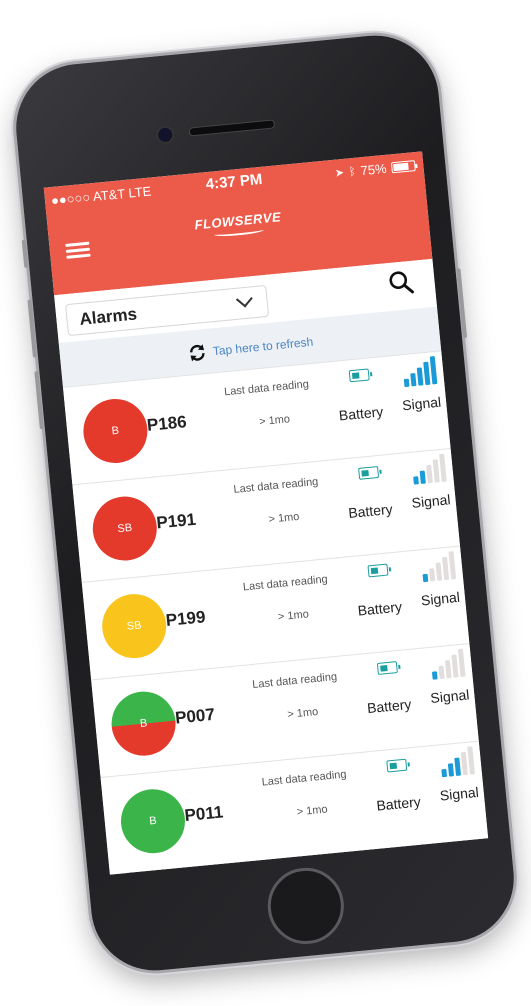 This screenshot has height=1006, width=531. What do you see at coordinates (204, 814) in the screenshot?
I see `pump-id: P011` at bounding box center [204, 814].